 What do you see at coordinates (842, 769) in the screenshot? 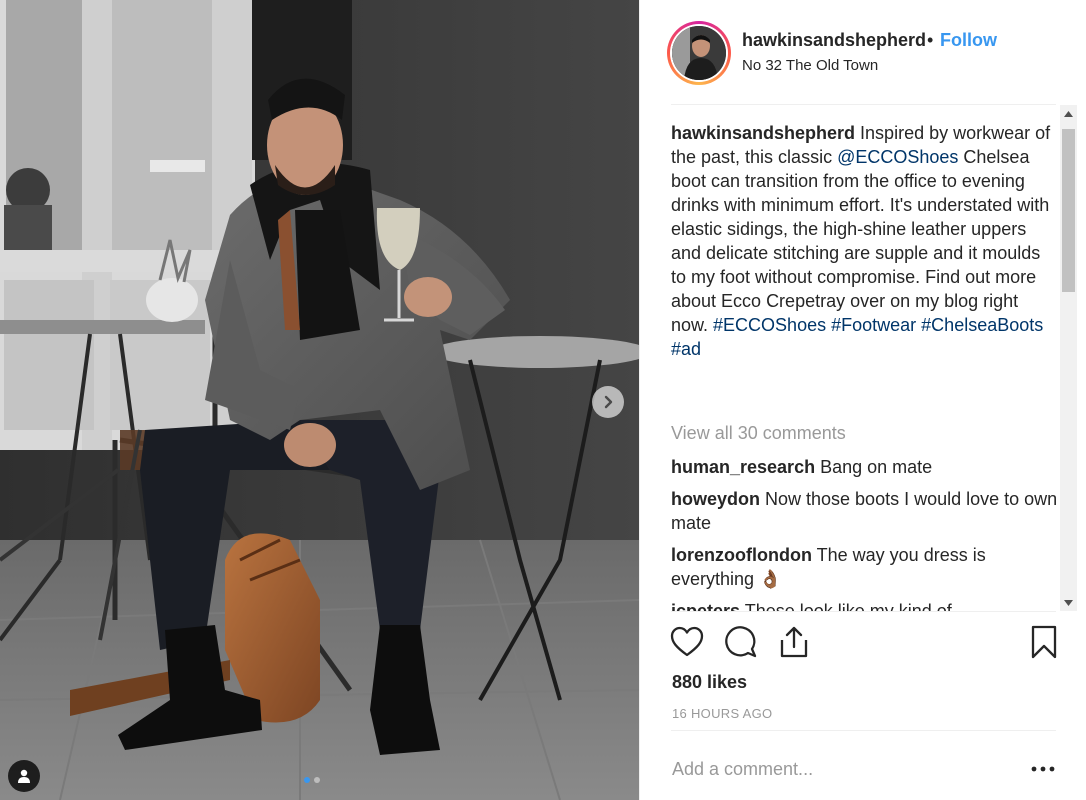
I see `add-comment-input` at bounding box center [842, 769].